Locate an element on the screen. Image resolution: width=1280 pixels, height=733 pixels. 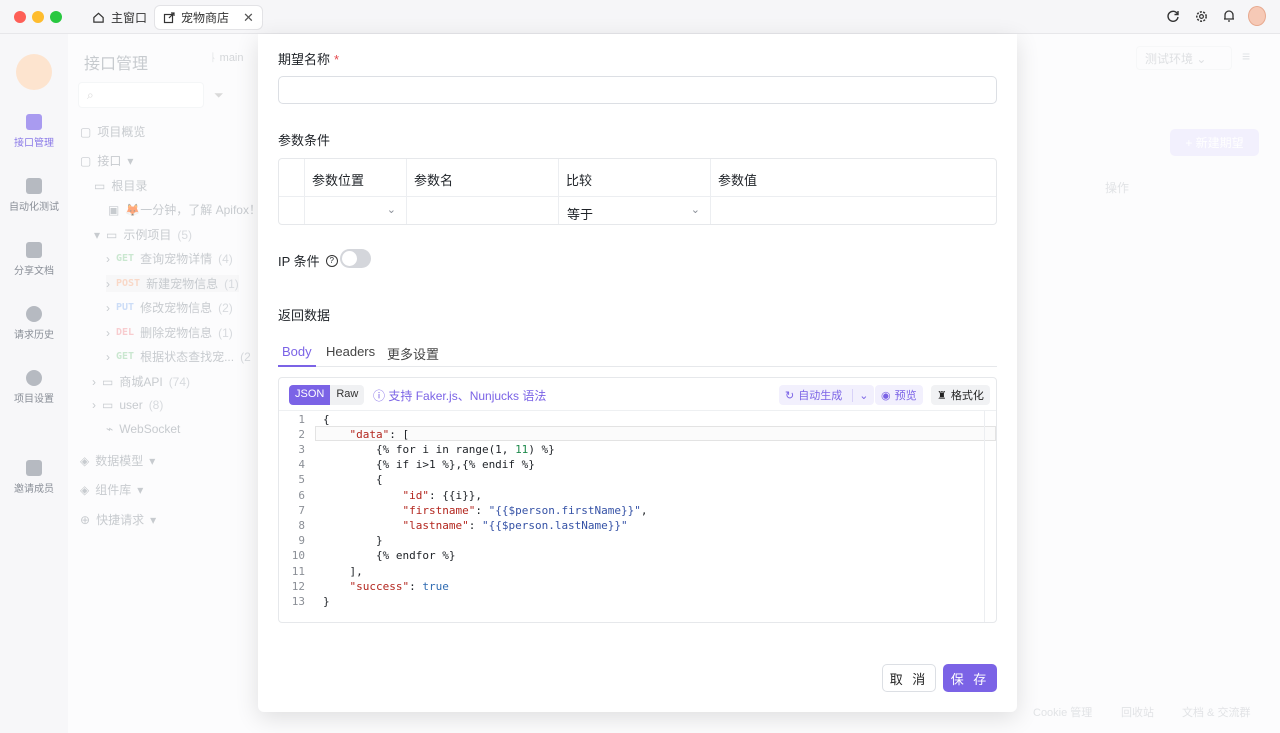
tab-main-window: 主窗口 is located at coordinates (119, 17).